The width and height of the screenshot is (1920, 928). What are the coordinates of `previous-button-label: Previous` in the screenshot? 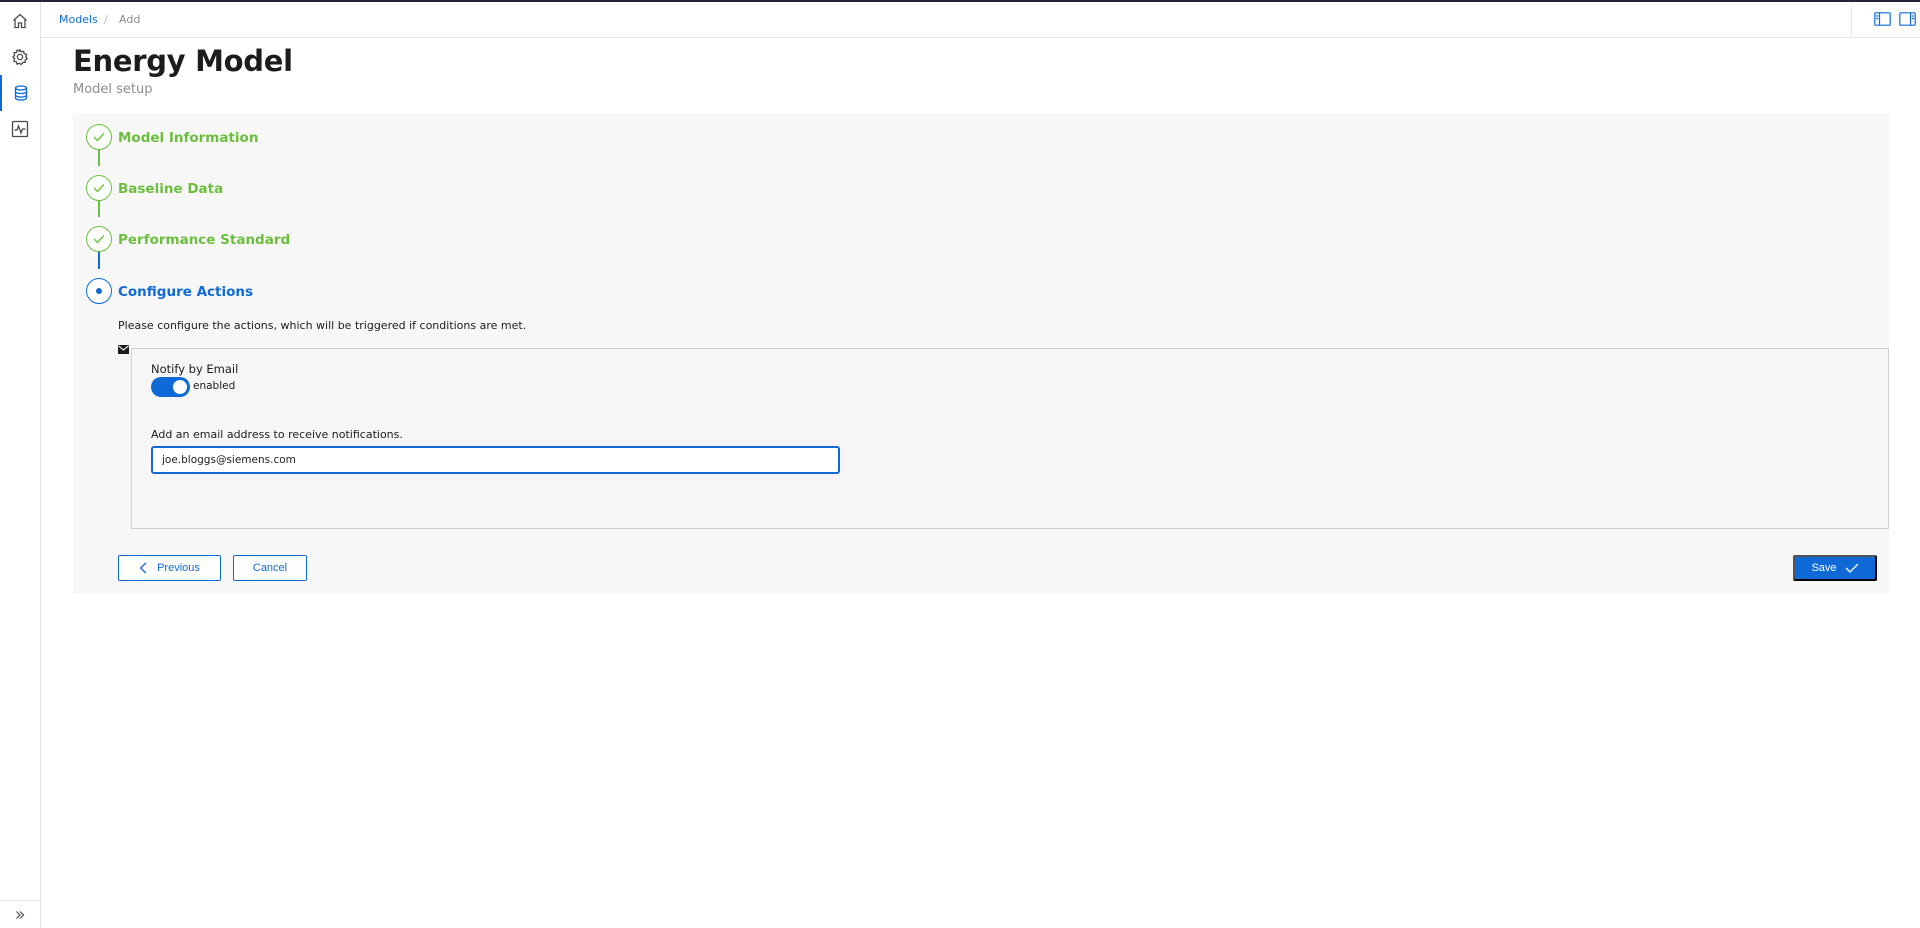 It's located at (178, 568).